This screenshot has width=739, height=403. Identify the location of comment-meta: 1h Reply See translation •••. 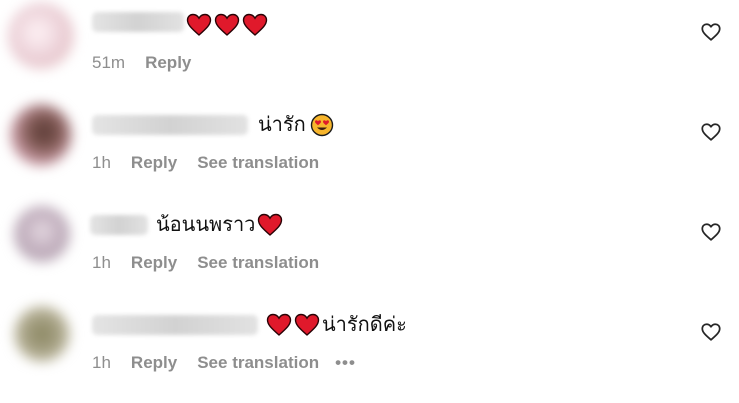
(224, 363).